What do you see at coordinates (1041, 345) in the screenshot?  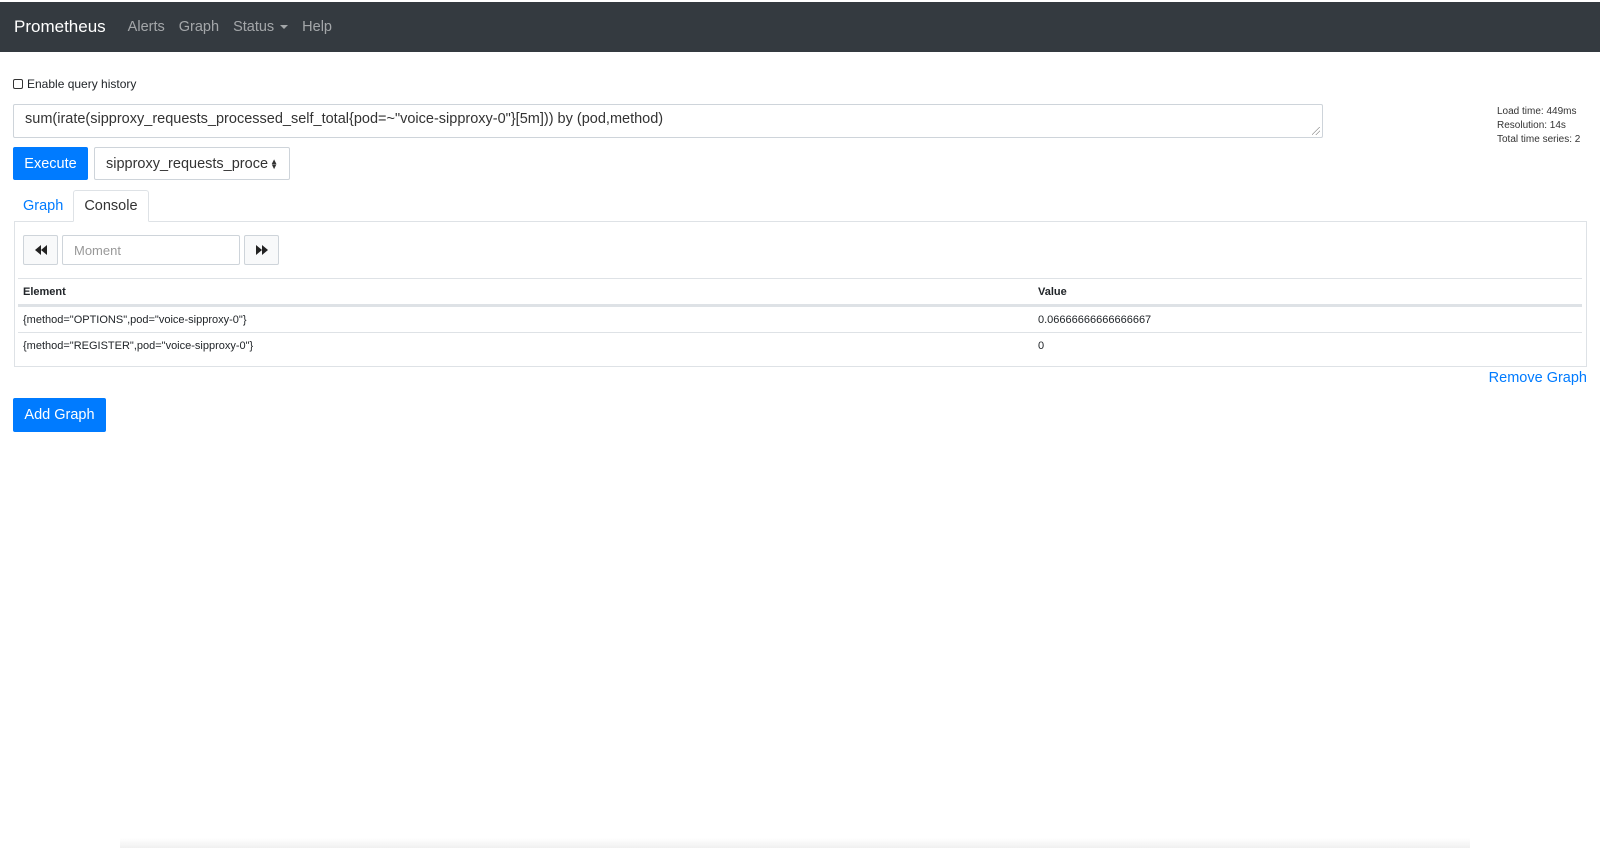 I see `row-value: 0` at bounding box center [1041, 345].